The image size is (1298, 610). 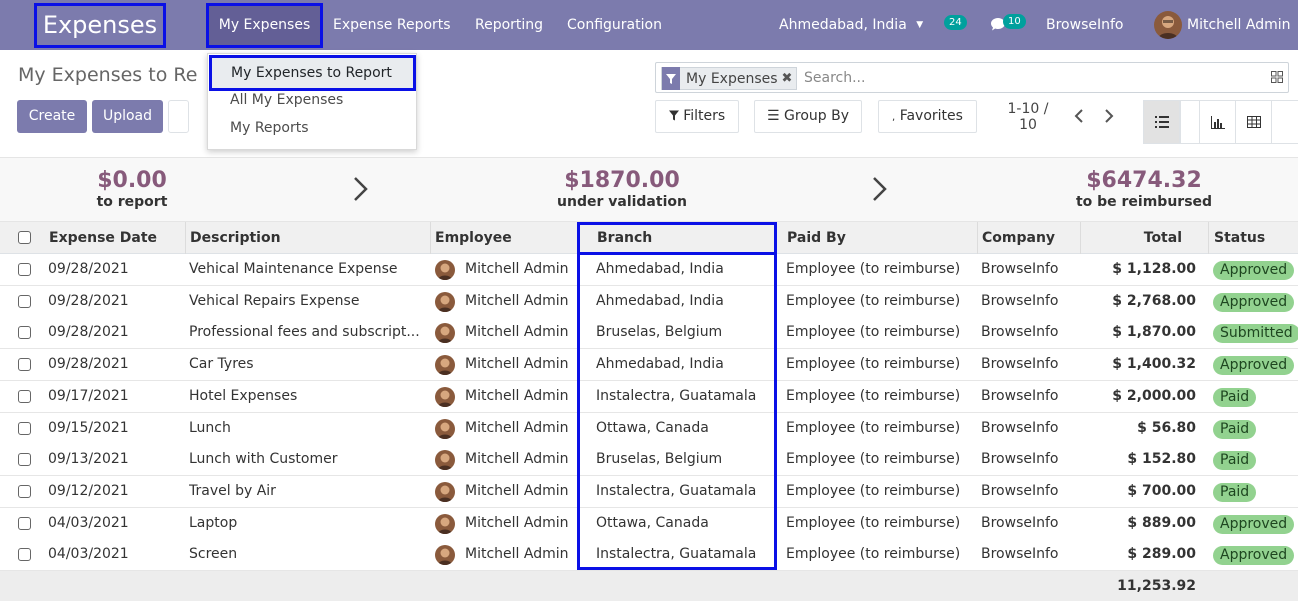 What do you see at coordinates (614, 25) in the screenshot?
I see `menu-configuration: Configuration` at bounding box center [614, 25].